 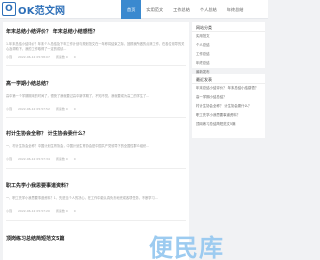 What do you see at coordinates (228, 79) in the screenshot?
I see `sidebar-heading: 最近发表` at bounding box center [228, 79].